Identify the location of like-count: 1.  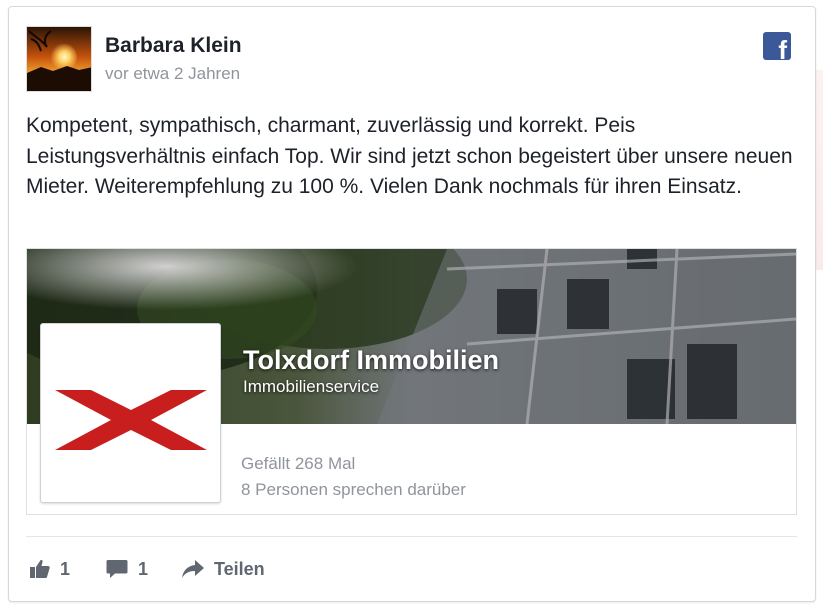
(65, 568).